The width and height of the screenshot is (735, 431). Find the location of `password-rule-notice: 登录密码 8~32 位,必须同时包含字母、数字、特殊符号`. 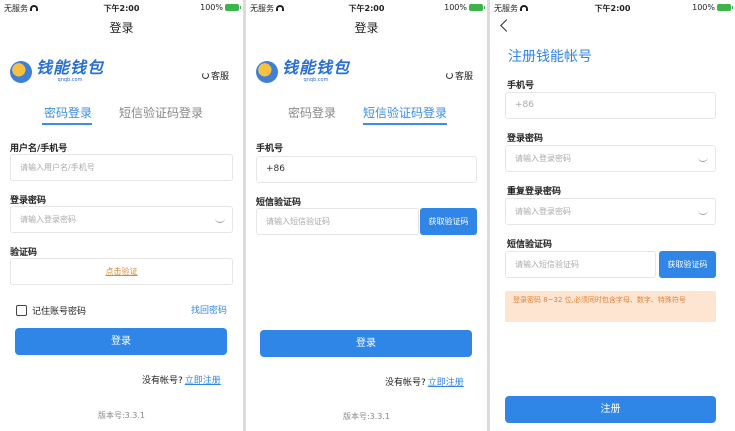

password-rule-notice: 登录密码 8~32 位,必须同时包含字母、数字、特殊符号 is located at coordinates (610, 306).